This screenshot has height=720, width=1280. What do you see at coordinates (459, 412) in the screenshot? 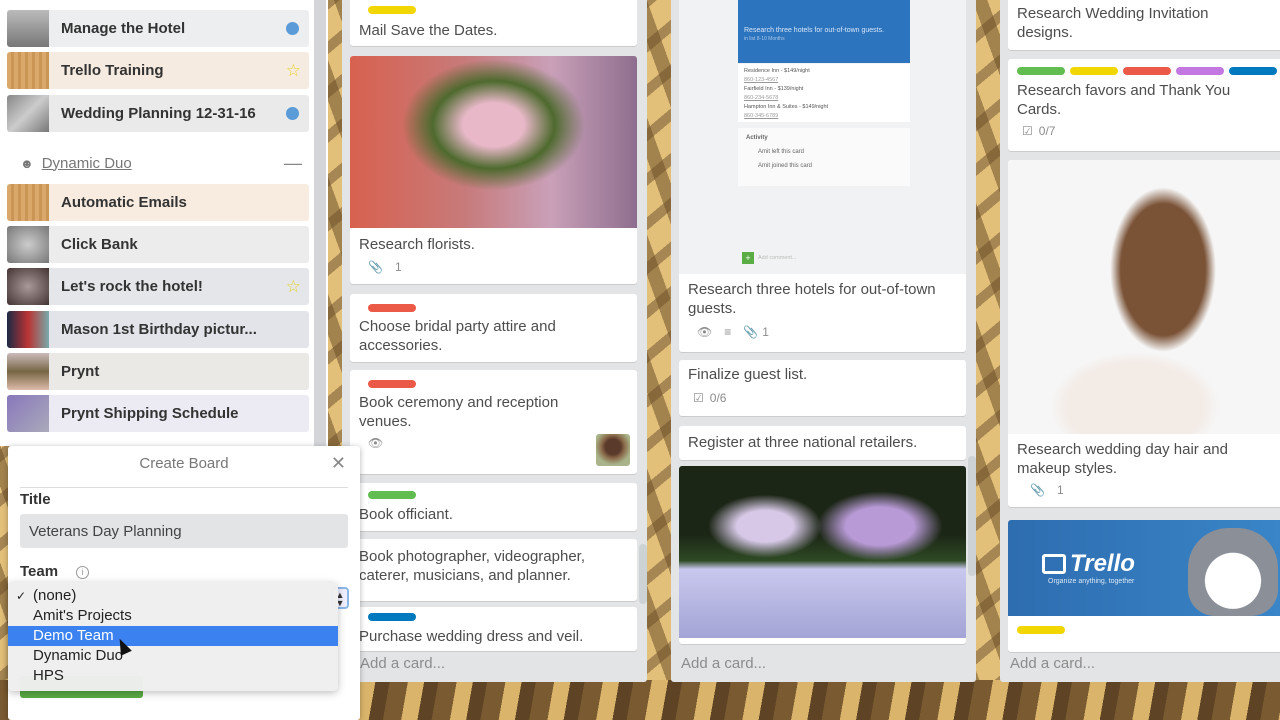
I see `card-title: Book ceremony and reception venues.` at bounding box center [459, 412].